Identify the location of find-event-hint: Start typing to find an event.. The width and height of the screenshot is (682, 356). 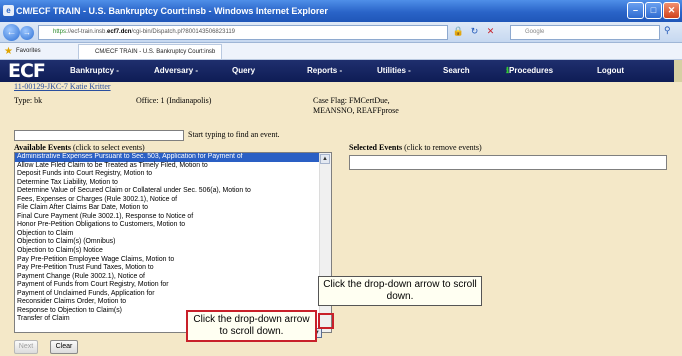
(234, 134).